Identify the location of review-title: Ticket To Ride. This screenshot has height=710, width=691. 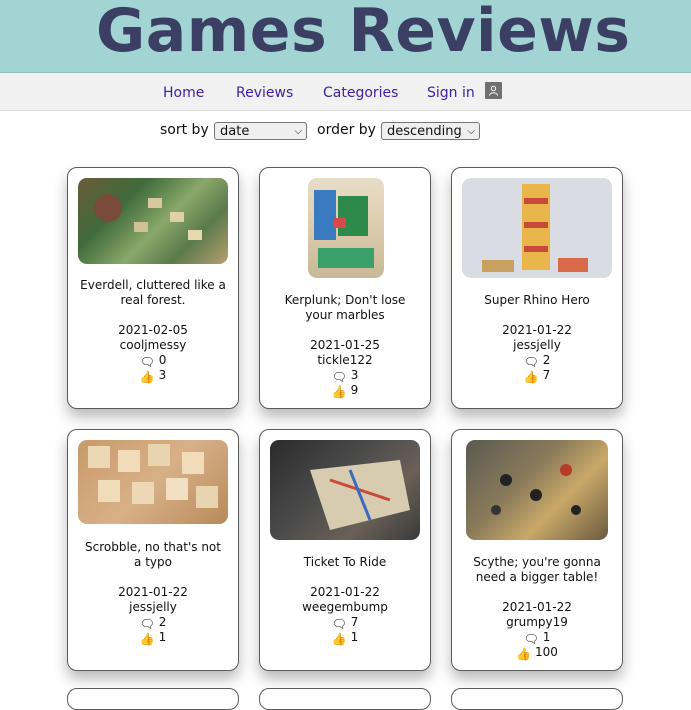
(345, 562).